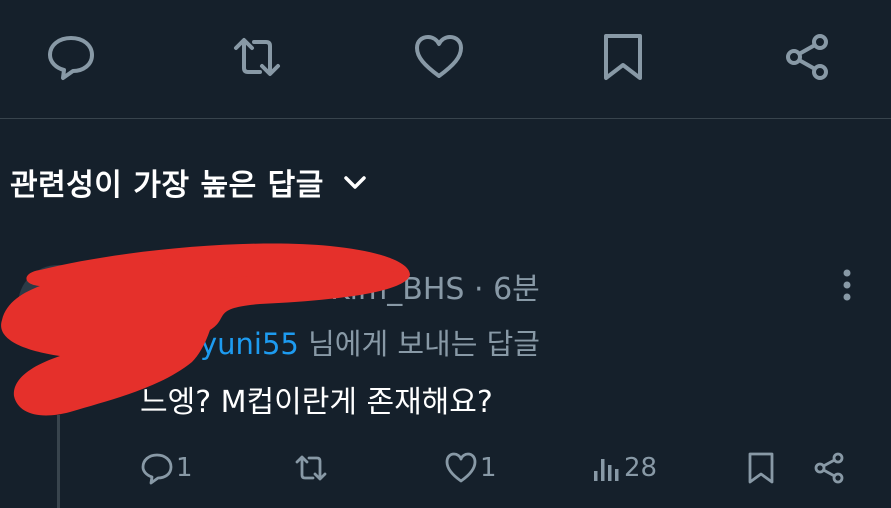 The image size is (891, 508). I want to click on replying-to-line: yuni55 님에게 보내는 답글, so click(370, 342).